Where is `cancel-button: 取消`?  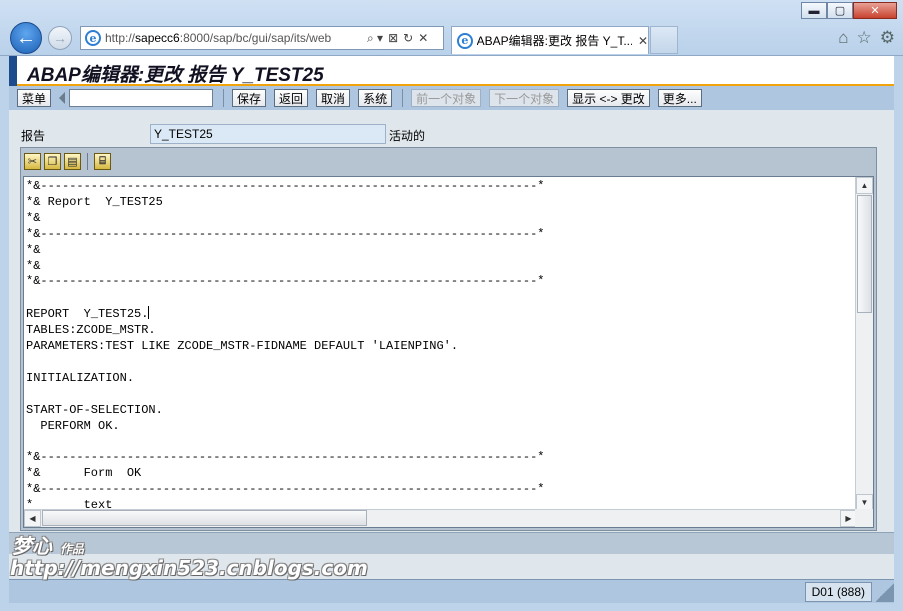
cancel-button: 取消 is located at coordinates (333, 98).